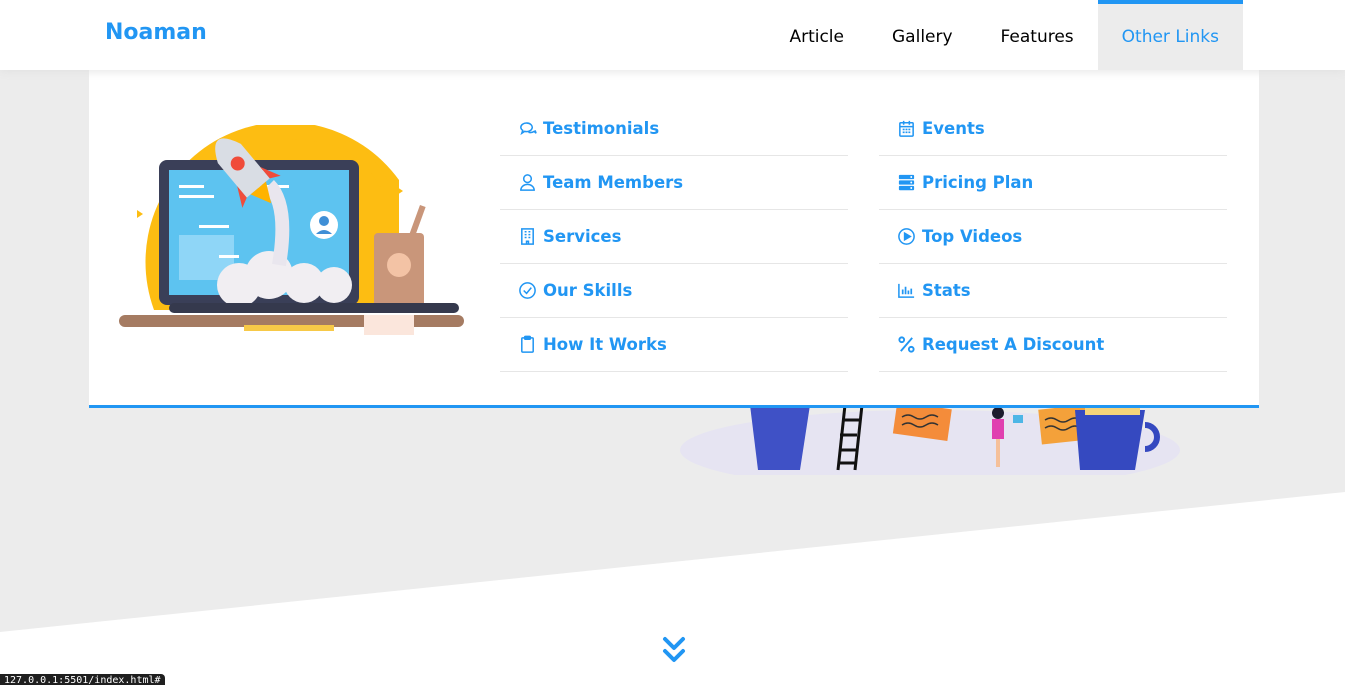 Image resolution: width=1345 pixels, height=685 pixels. I want to click on percent-icon, so click(906, 345).